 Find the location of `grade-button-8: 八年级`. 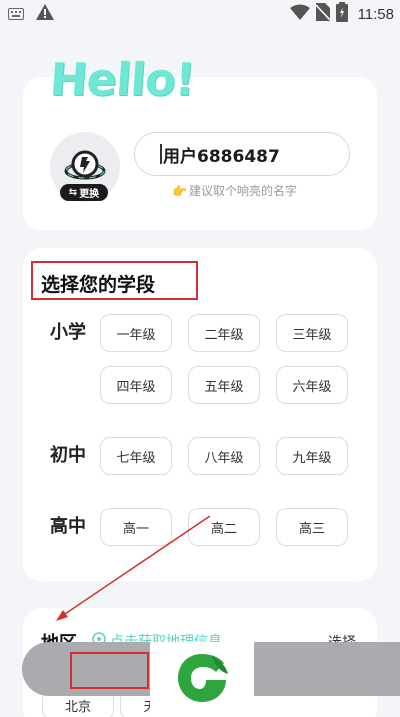

grade-button-8: 八年级 is located at coordinates (224, 456).